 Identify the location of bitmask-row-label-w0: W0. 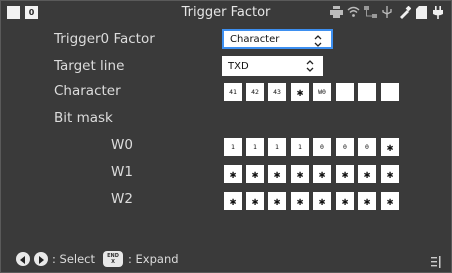
(122, 145).